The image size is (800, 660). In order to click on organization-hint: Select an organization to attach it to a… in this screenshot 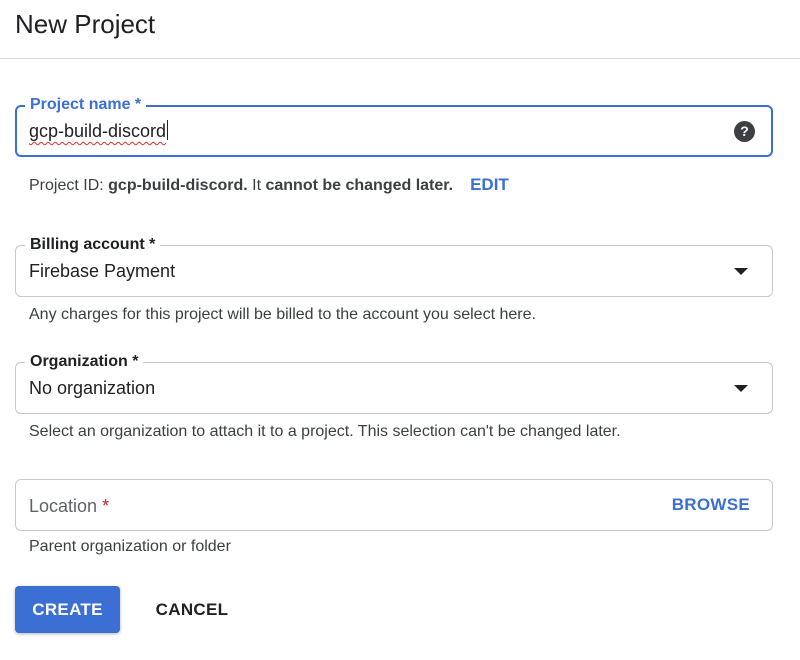, I will do `click(325, 431)`.